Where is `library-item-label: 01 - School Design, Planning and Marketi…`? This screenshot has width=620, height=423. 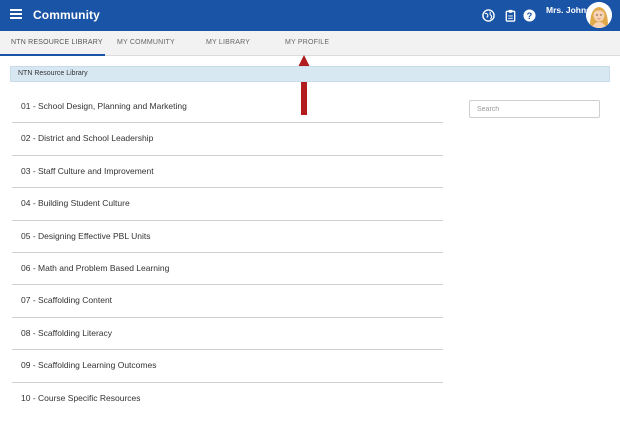 library-item-label: 01 - School Design, Planning and Marketi… is located at coordinates (104, 106).